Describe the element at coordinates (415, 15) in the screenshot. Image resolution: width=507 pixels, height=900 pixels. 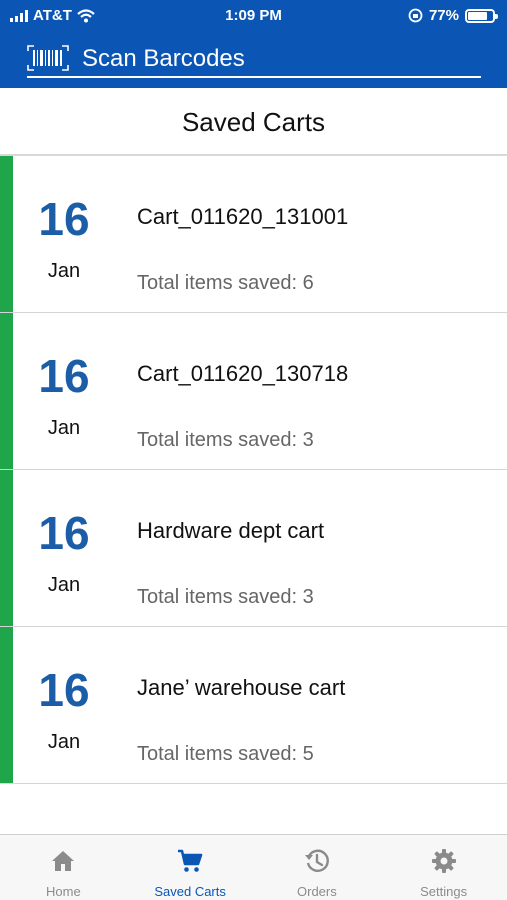
I see `orientation-lock-icon` at that location.